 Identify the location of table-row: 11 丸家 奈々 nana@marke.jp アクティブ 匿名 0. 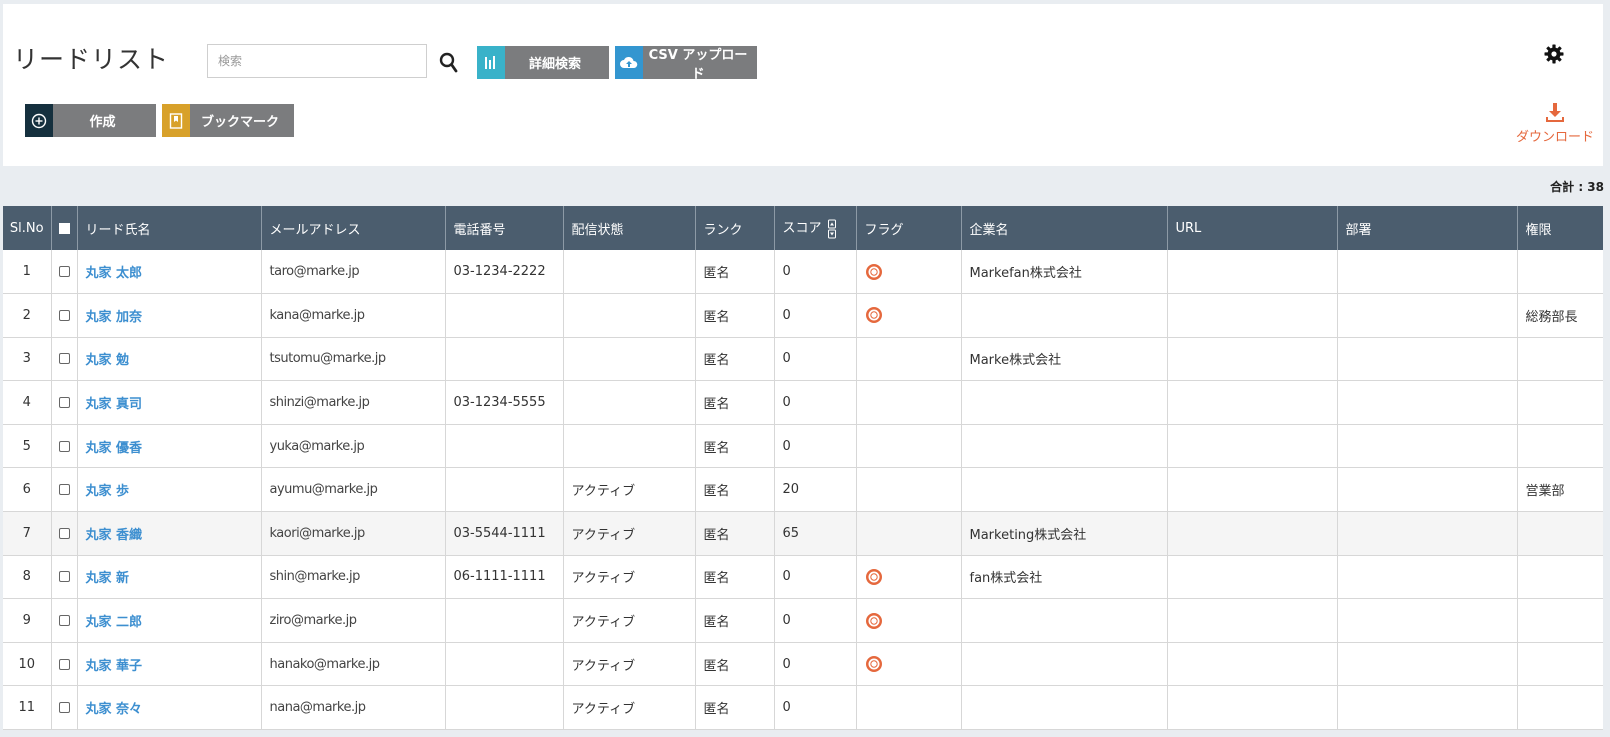
(803, 708).